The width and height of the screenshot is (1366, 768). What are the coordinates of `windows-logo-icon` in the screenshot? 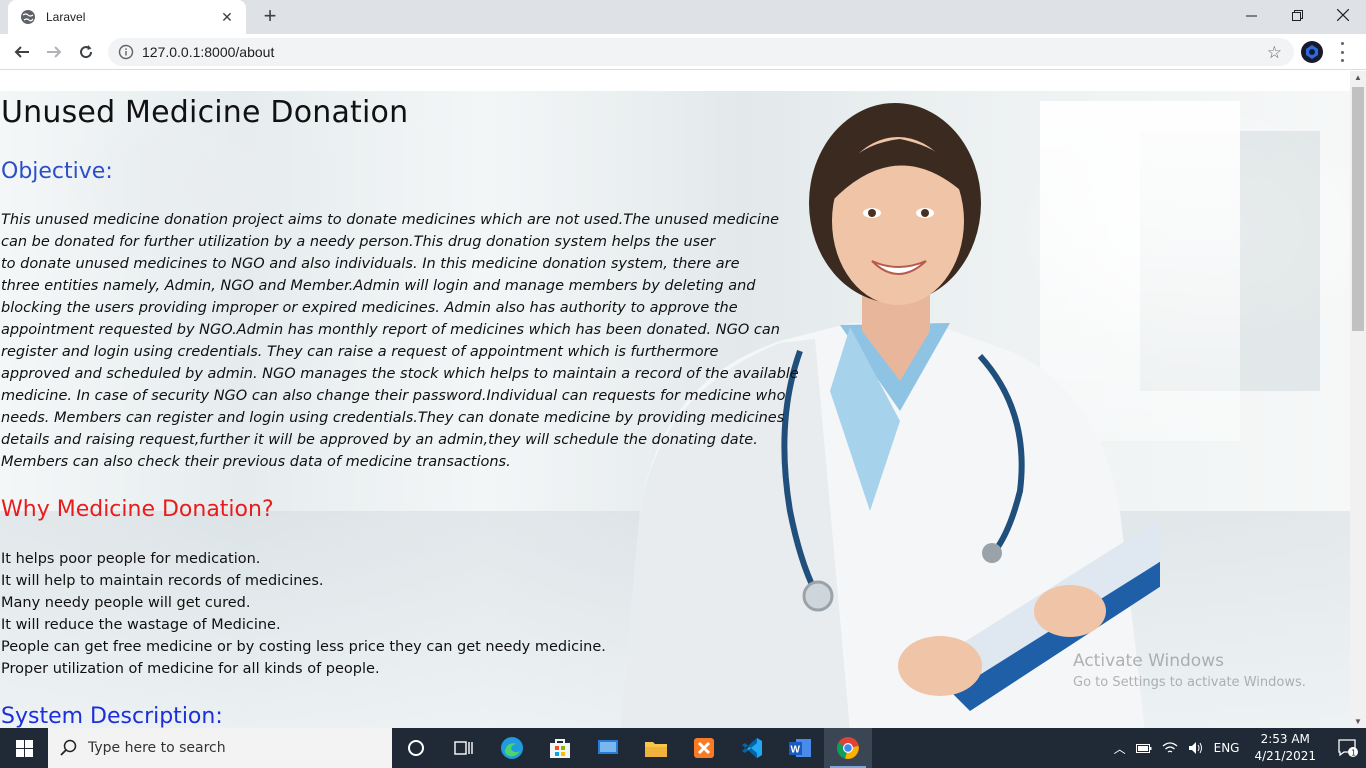 It's located at (24, 748).